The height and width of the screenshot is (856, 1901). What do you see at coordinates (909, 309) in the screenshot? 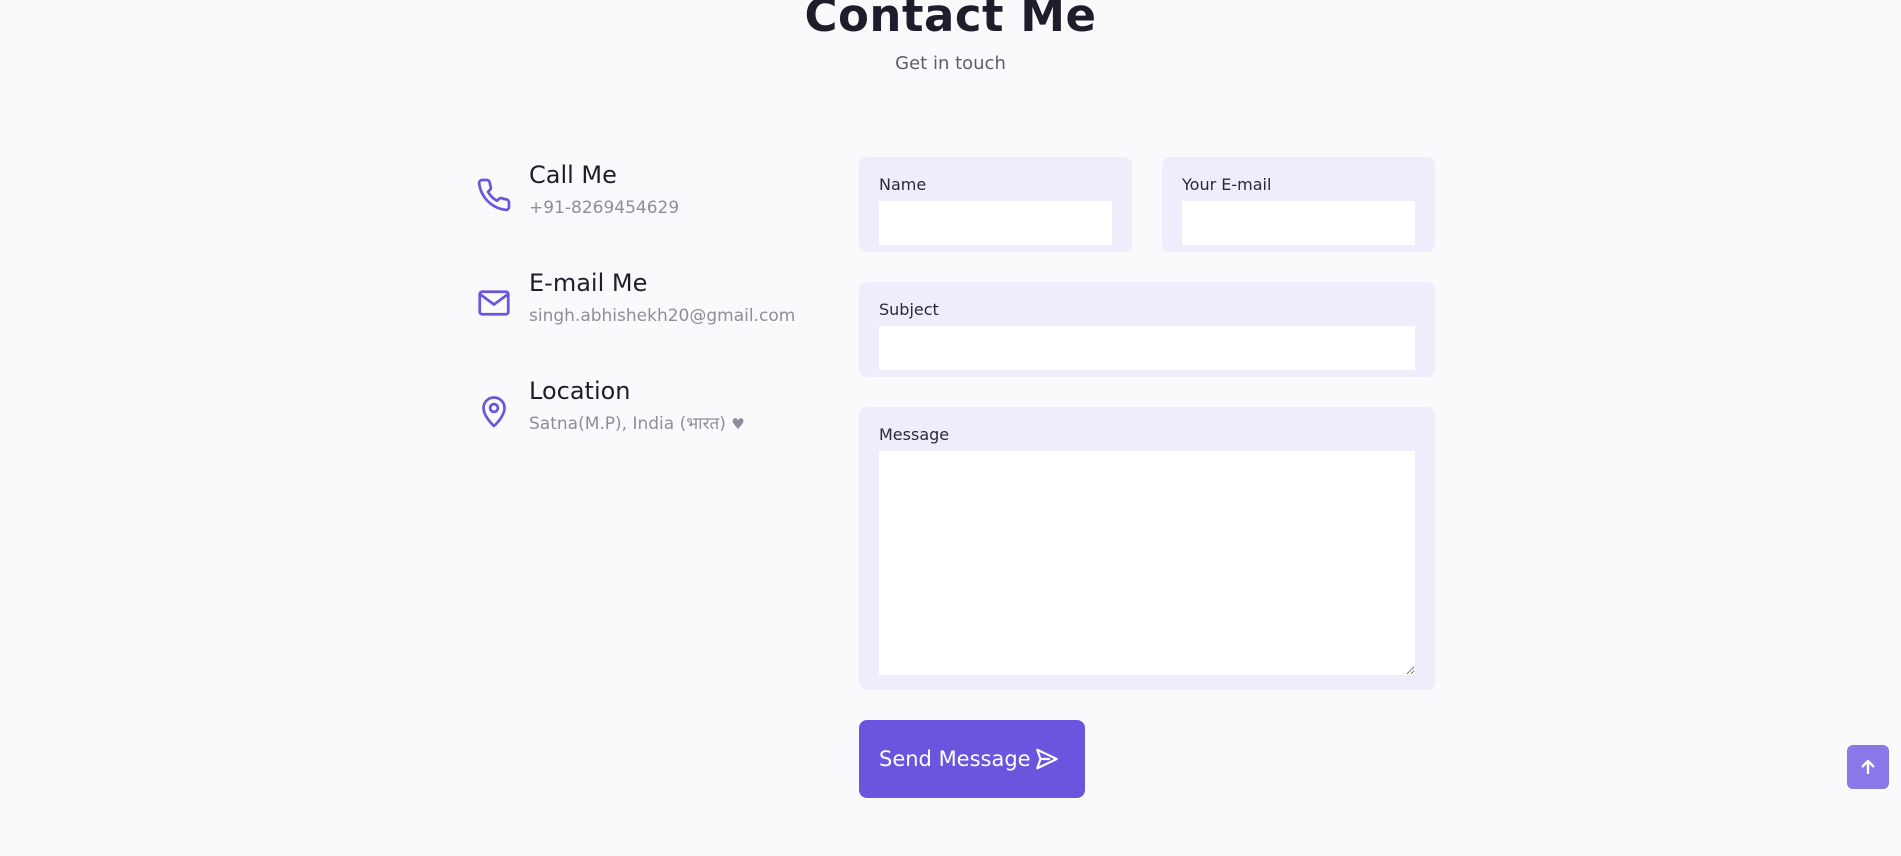
I see `subject-label: Subject` at bounding box center [909, 309].